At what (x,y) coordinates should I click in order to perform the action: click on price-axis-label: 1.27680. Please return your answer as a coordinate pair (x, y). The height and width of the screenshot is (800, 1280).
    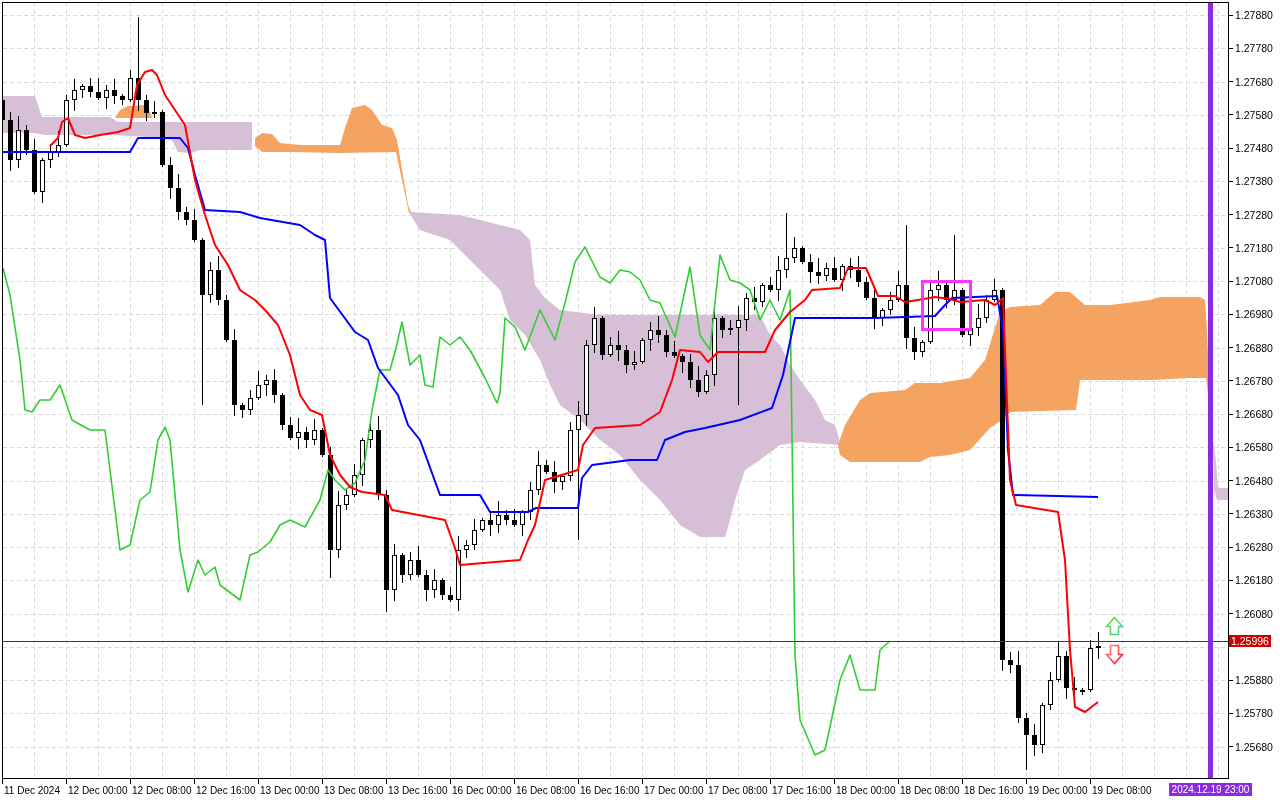
    Looking at the image, I should click on (1254, 81).